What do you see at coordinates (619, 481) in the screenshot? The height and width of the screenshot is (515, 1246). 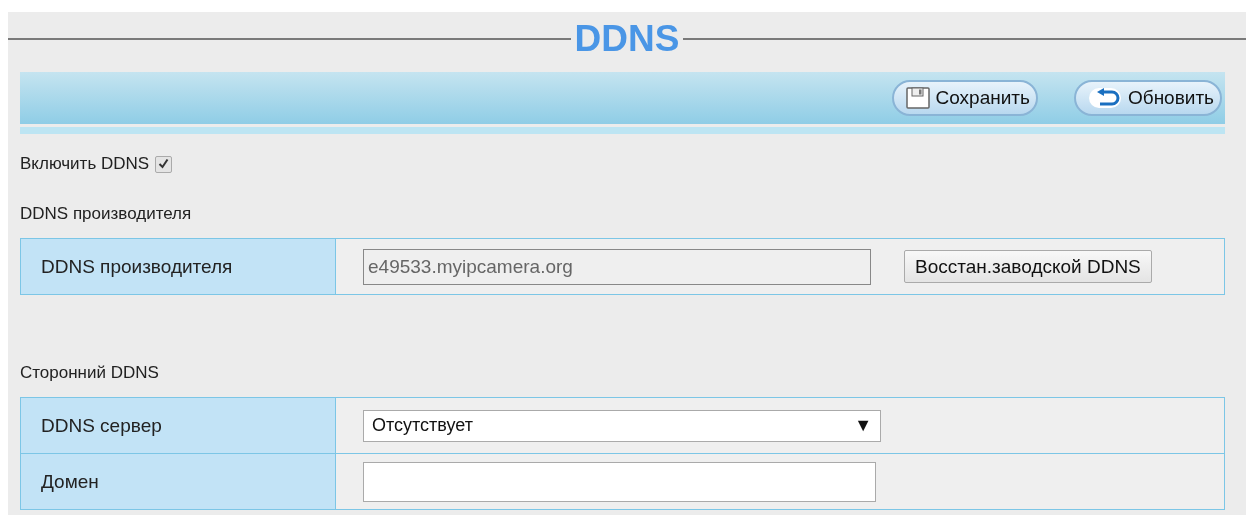 I see `domain-input` at bounding box center [619, 481].